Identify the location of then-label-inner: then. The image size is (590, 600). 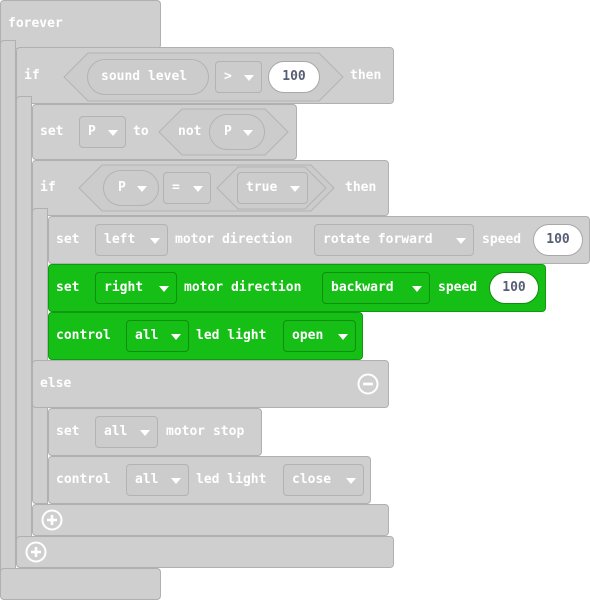
(361, 187).